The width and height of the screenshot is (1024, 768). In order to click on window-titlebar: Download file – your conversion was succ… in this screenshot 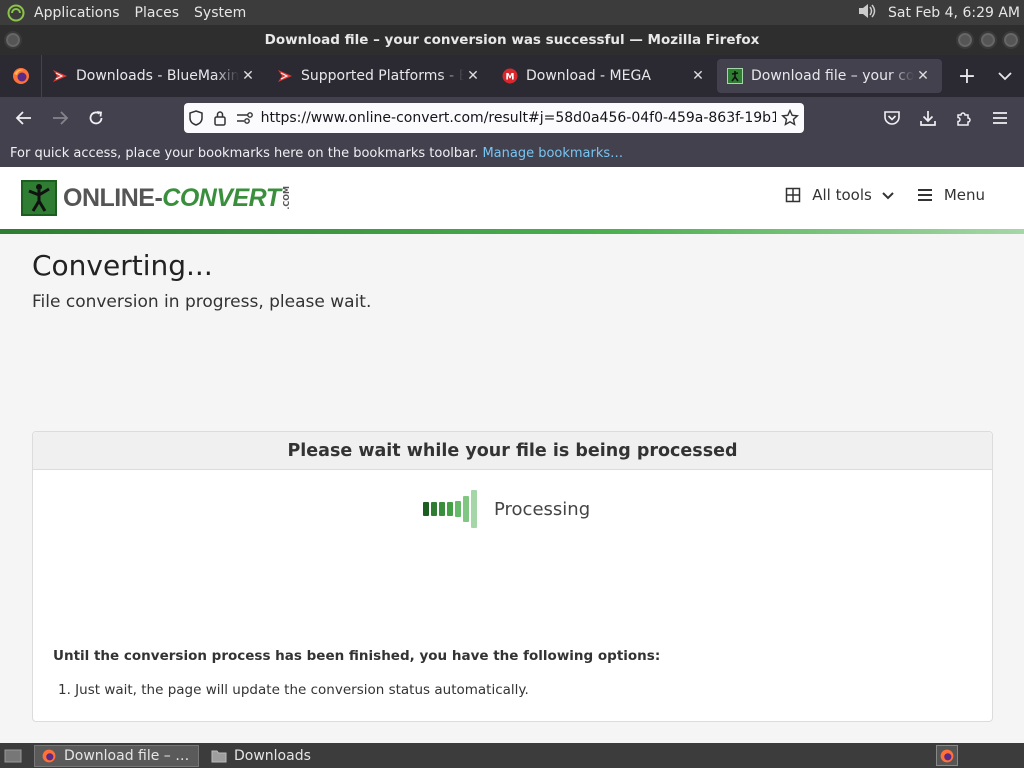, I will do `click(512, 40)`.